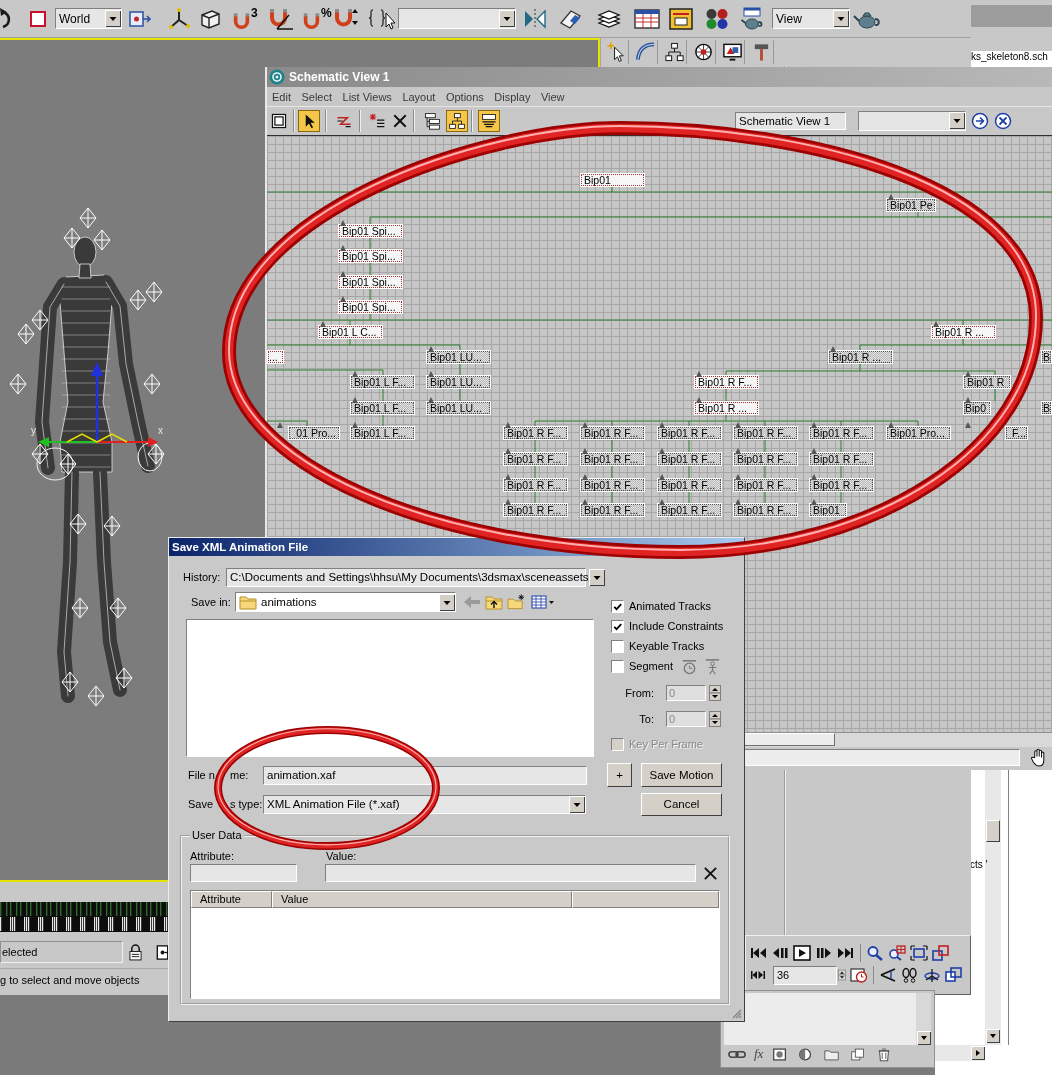 The height and width of the screenshot is (1075, 1052). Describe the element at coordinates (987, 382) in the screenshot. I see `schematic-node: Bip01 R` at that location.